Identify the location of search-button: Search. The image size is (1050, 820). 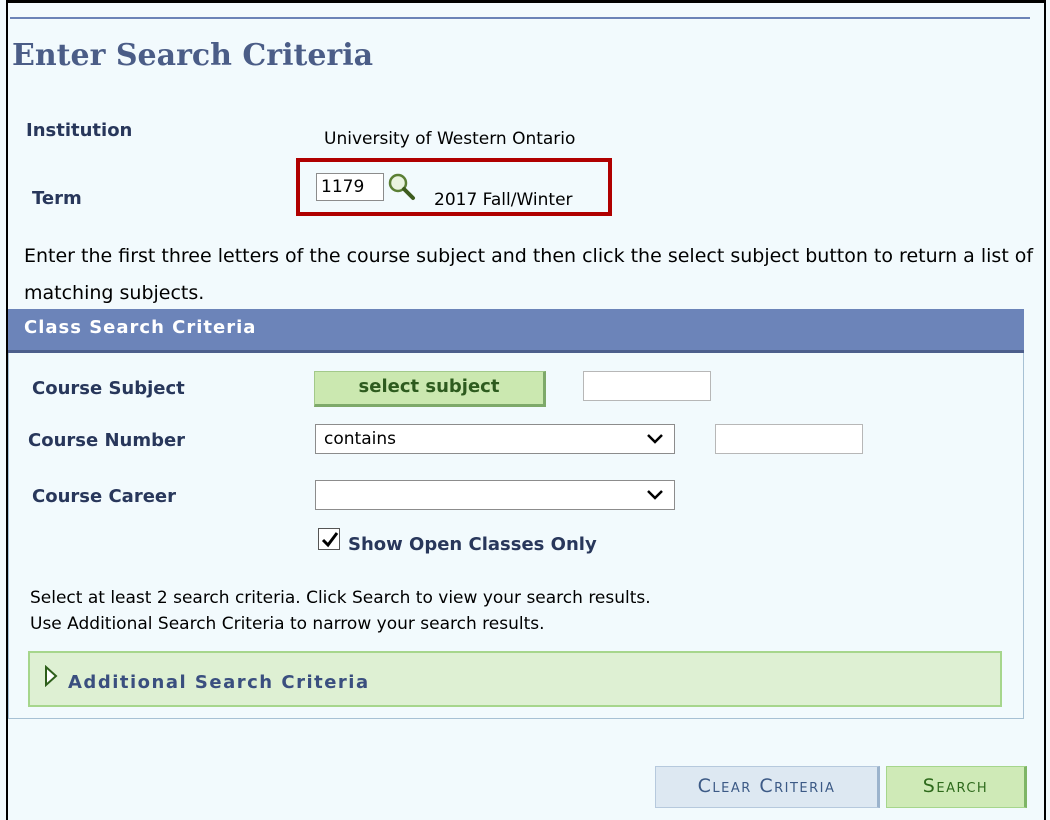
(956, 787).